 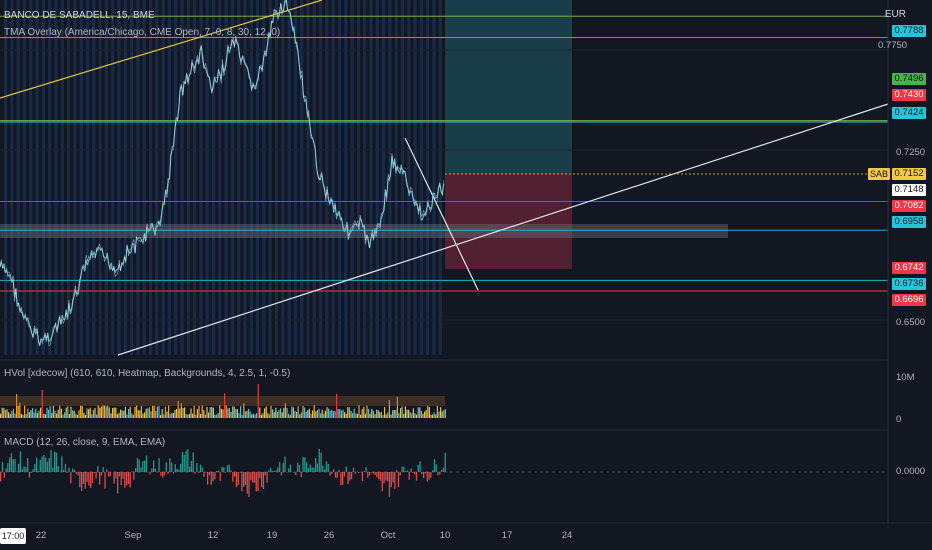 What do you see at coordinates (909, 79) in the screenshot?
I see `price-badge-1: 0.7496` at bounding box center [909, 79].